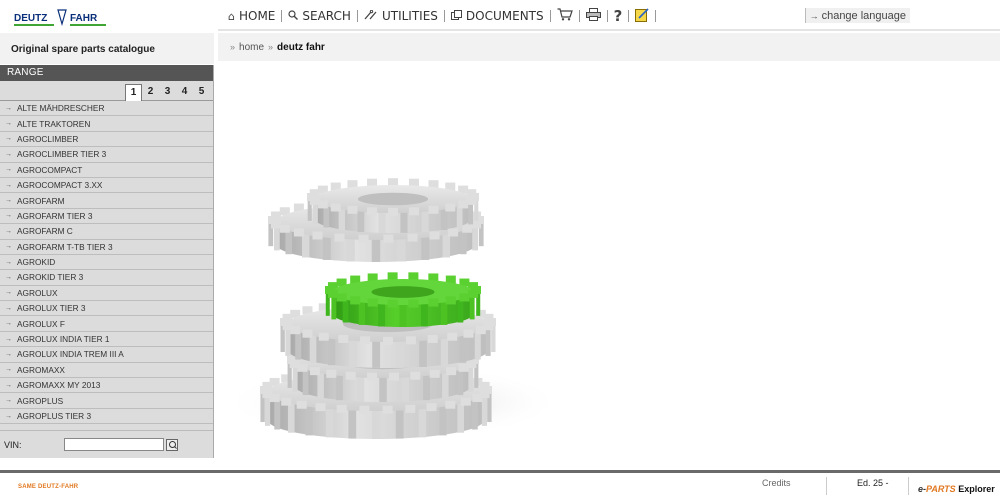 This screenshot has height=499, width=1000. I want to click on range-header: RANGE, so click(106, 73).